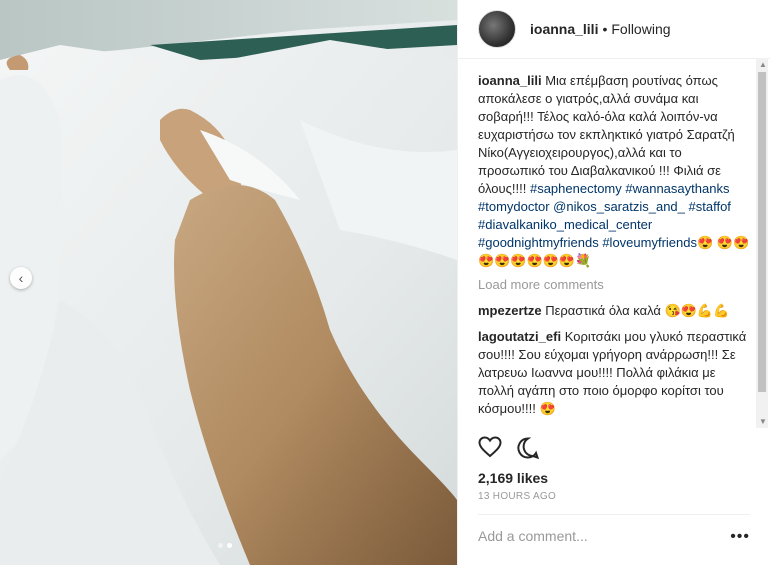 The width and height of the screenshot is (770, 565). What do you see at coordinates (510, 310) in the screenshot?
I see `comment-username: mpezertze` at bounding box center [510, 310].